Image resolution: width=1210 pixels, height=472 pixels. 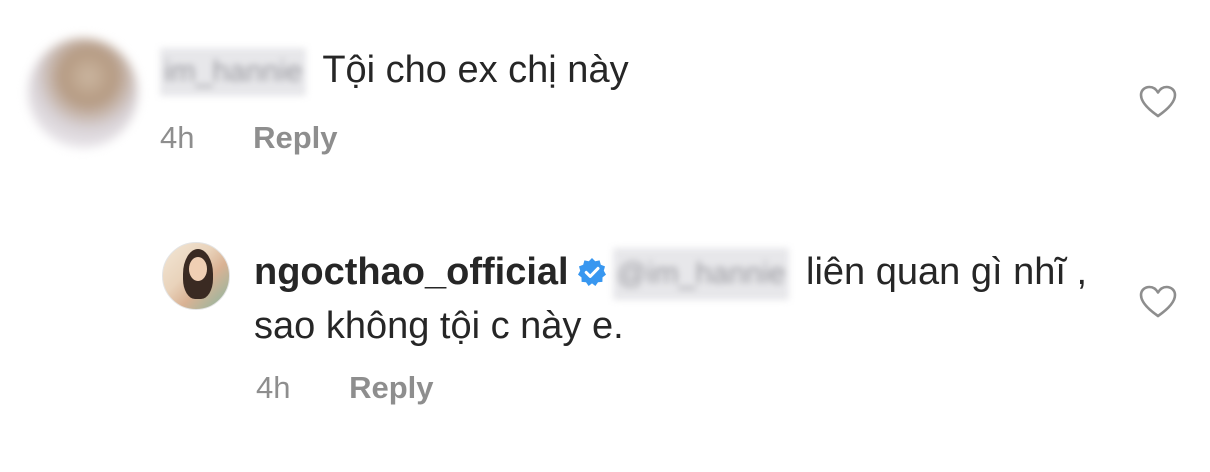 I want to click on comment-meta: 4h Reply, so click(x=249, y=138).